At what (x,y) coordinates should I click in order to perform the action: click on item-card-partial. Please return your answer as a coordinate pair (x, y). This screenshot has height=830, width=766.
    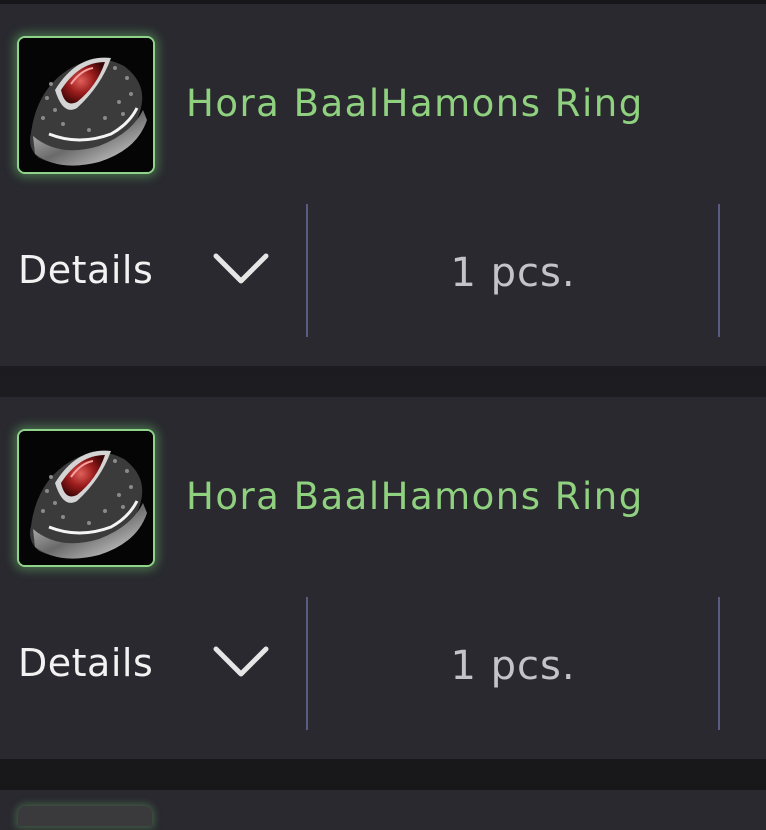
    Looking at the image, I should click on (383, 810).